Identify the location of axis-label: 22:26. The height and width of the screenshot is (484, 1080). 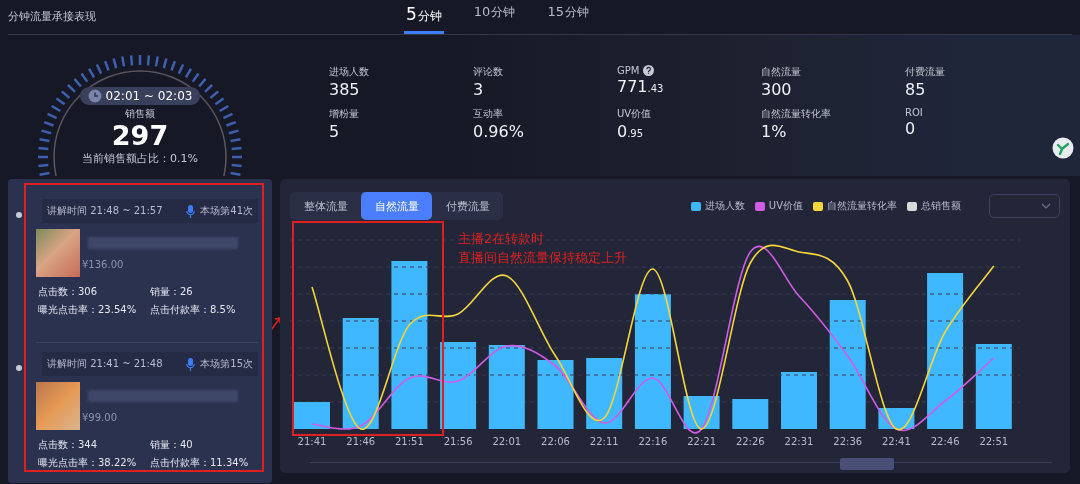
(750, 441).